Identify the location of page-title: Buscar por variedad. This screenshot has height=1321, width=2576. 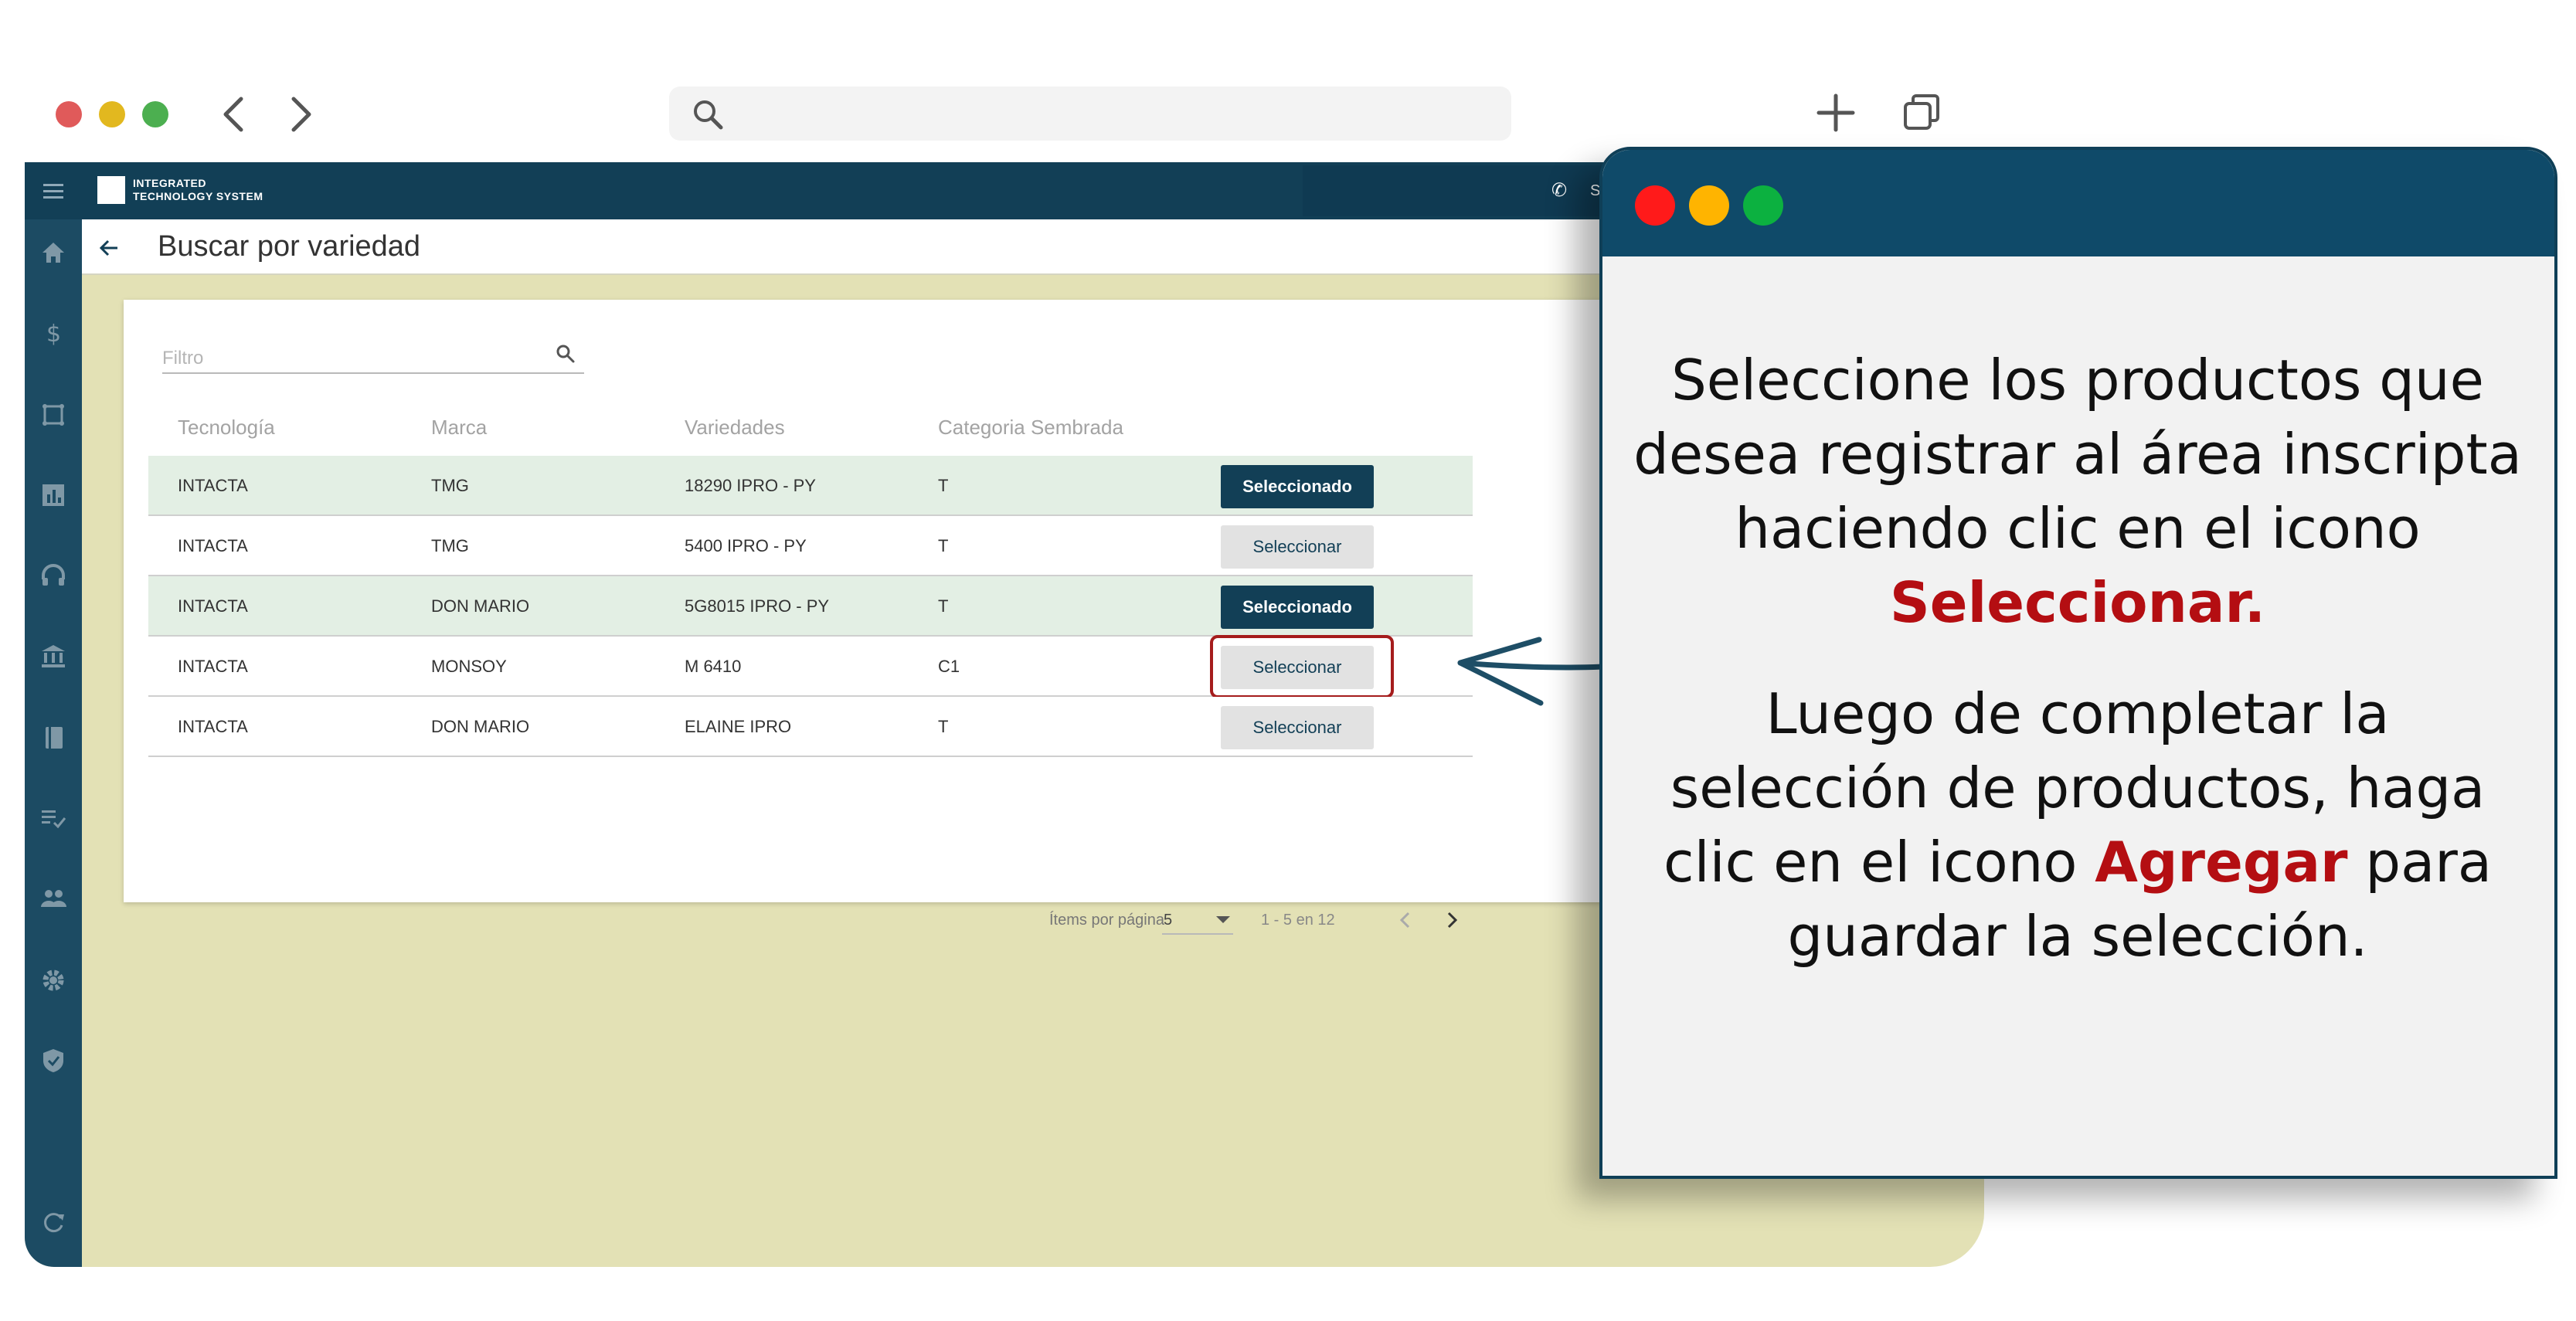
(289, 246).